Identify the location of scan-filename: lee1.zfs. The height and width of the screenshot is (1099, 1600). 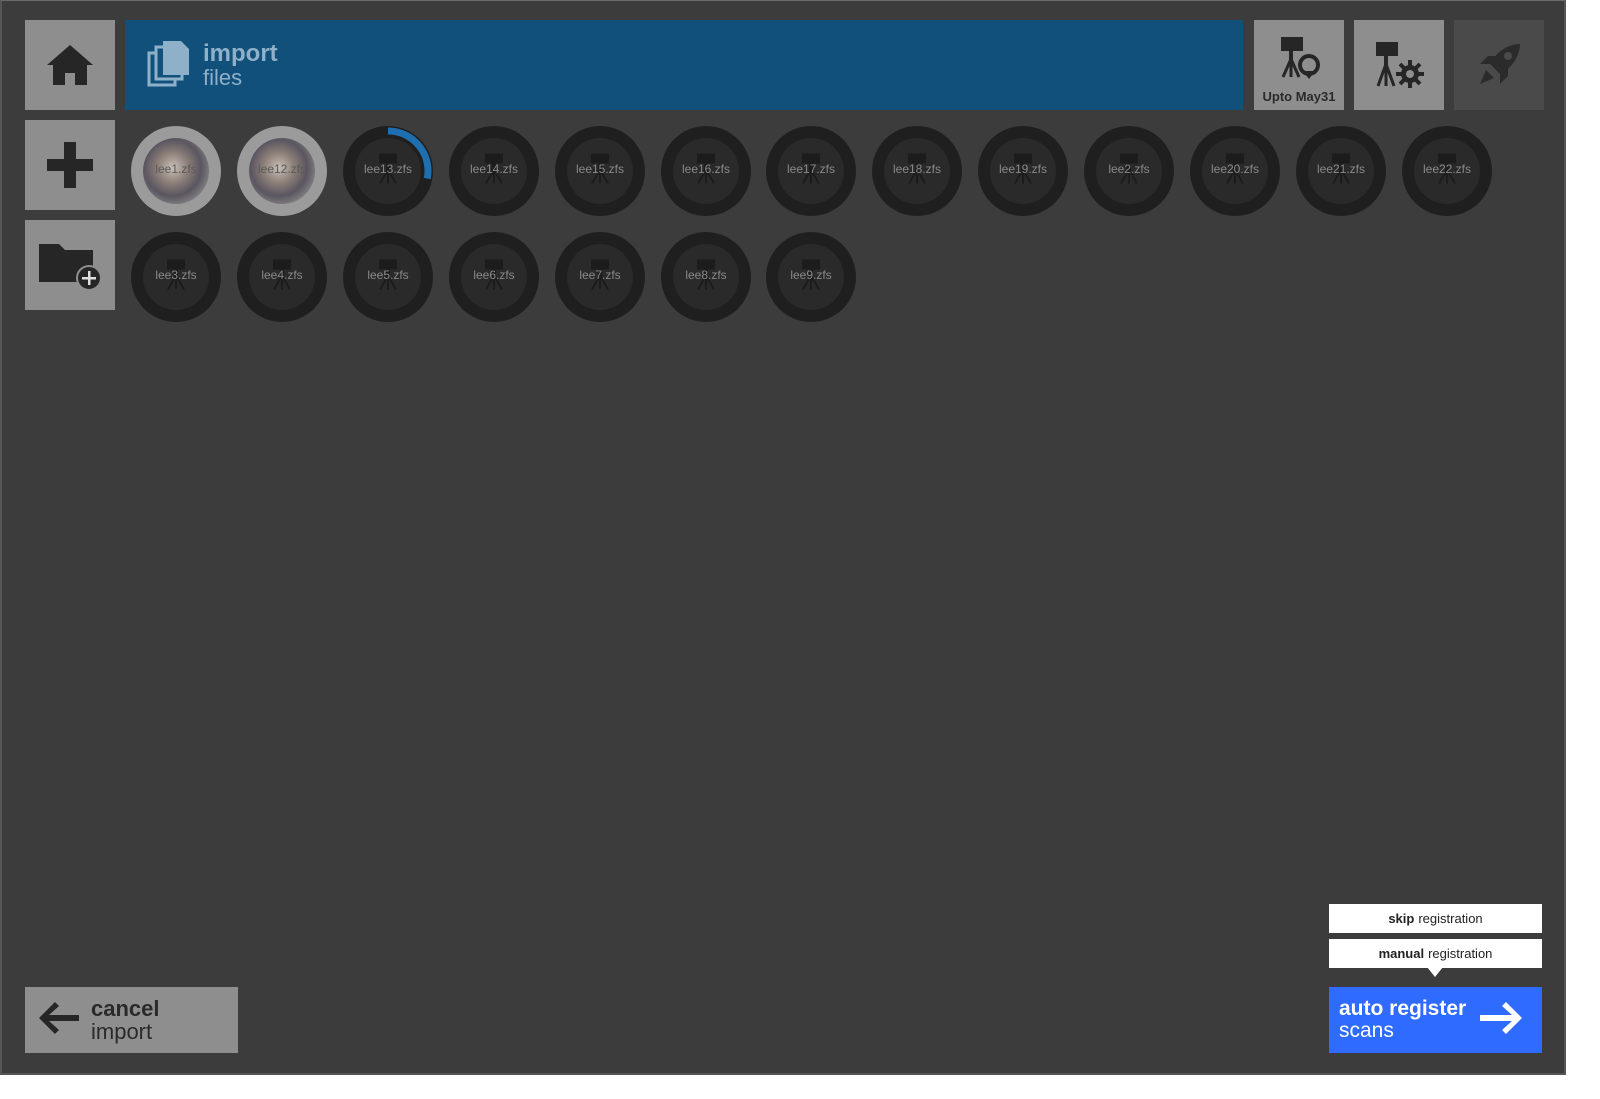
(176, 169).